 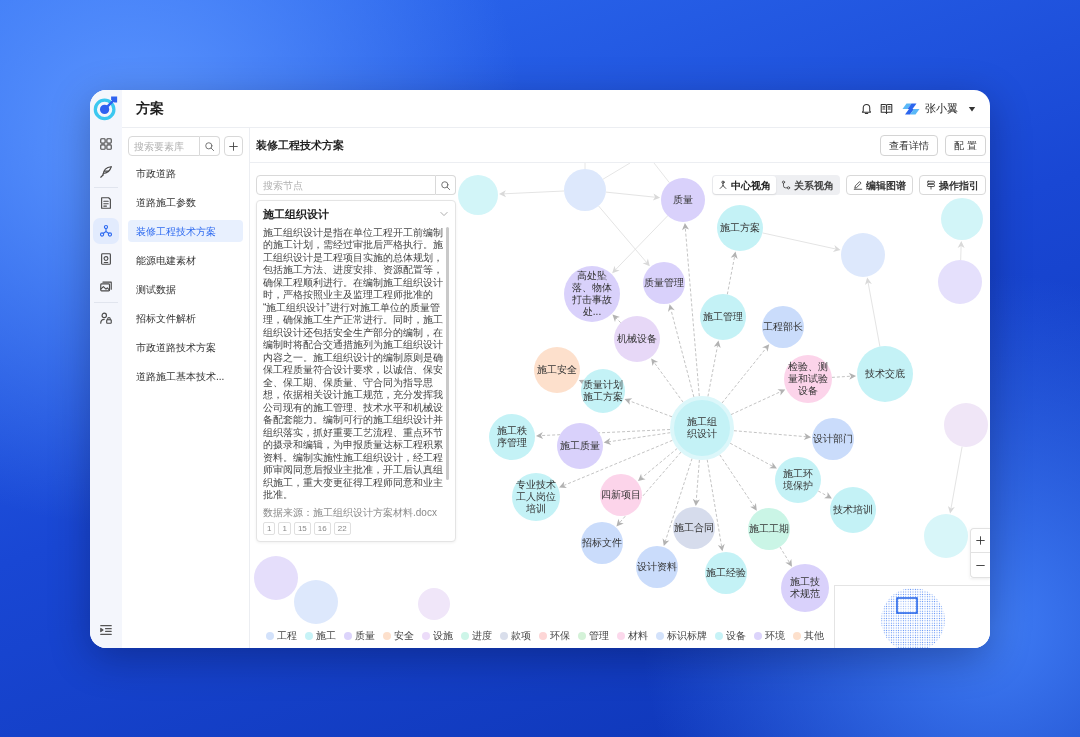 I want to click on graph-node: 施工质量, so click(x=580, y=446).